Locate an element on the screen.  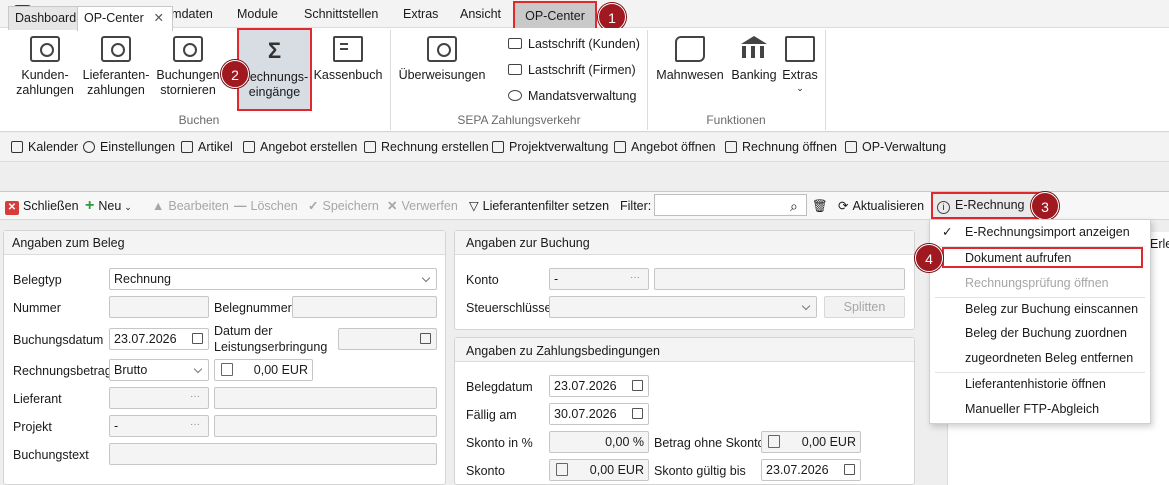
leistungsdatum-field is located at coordinates (387, 339).